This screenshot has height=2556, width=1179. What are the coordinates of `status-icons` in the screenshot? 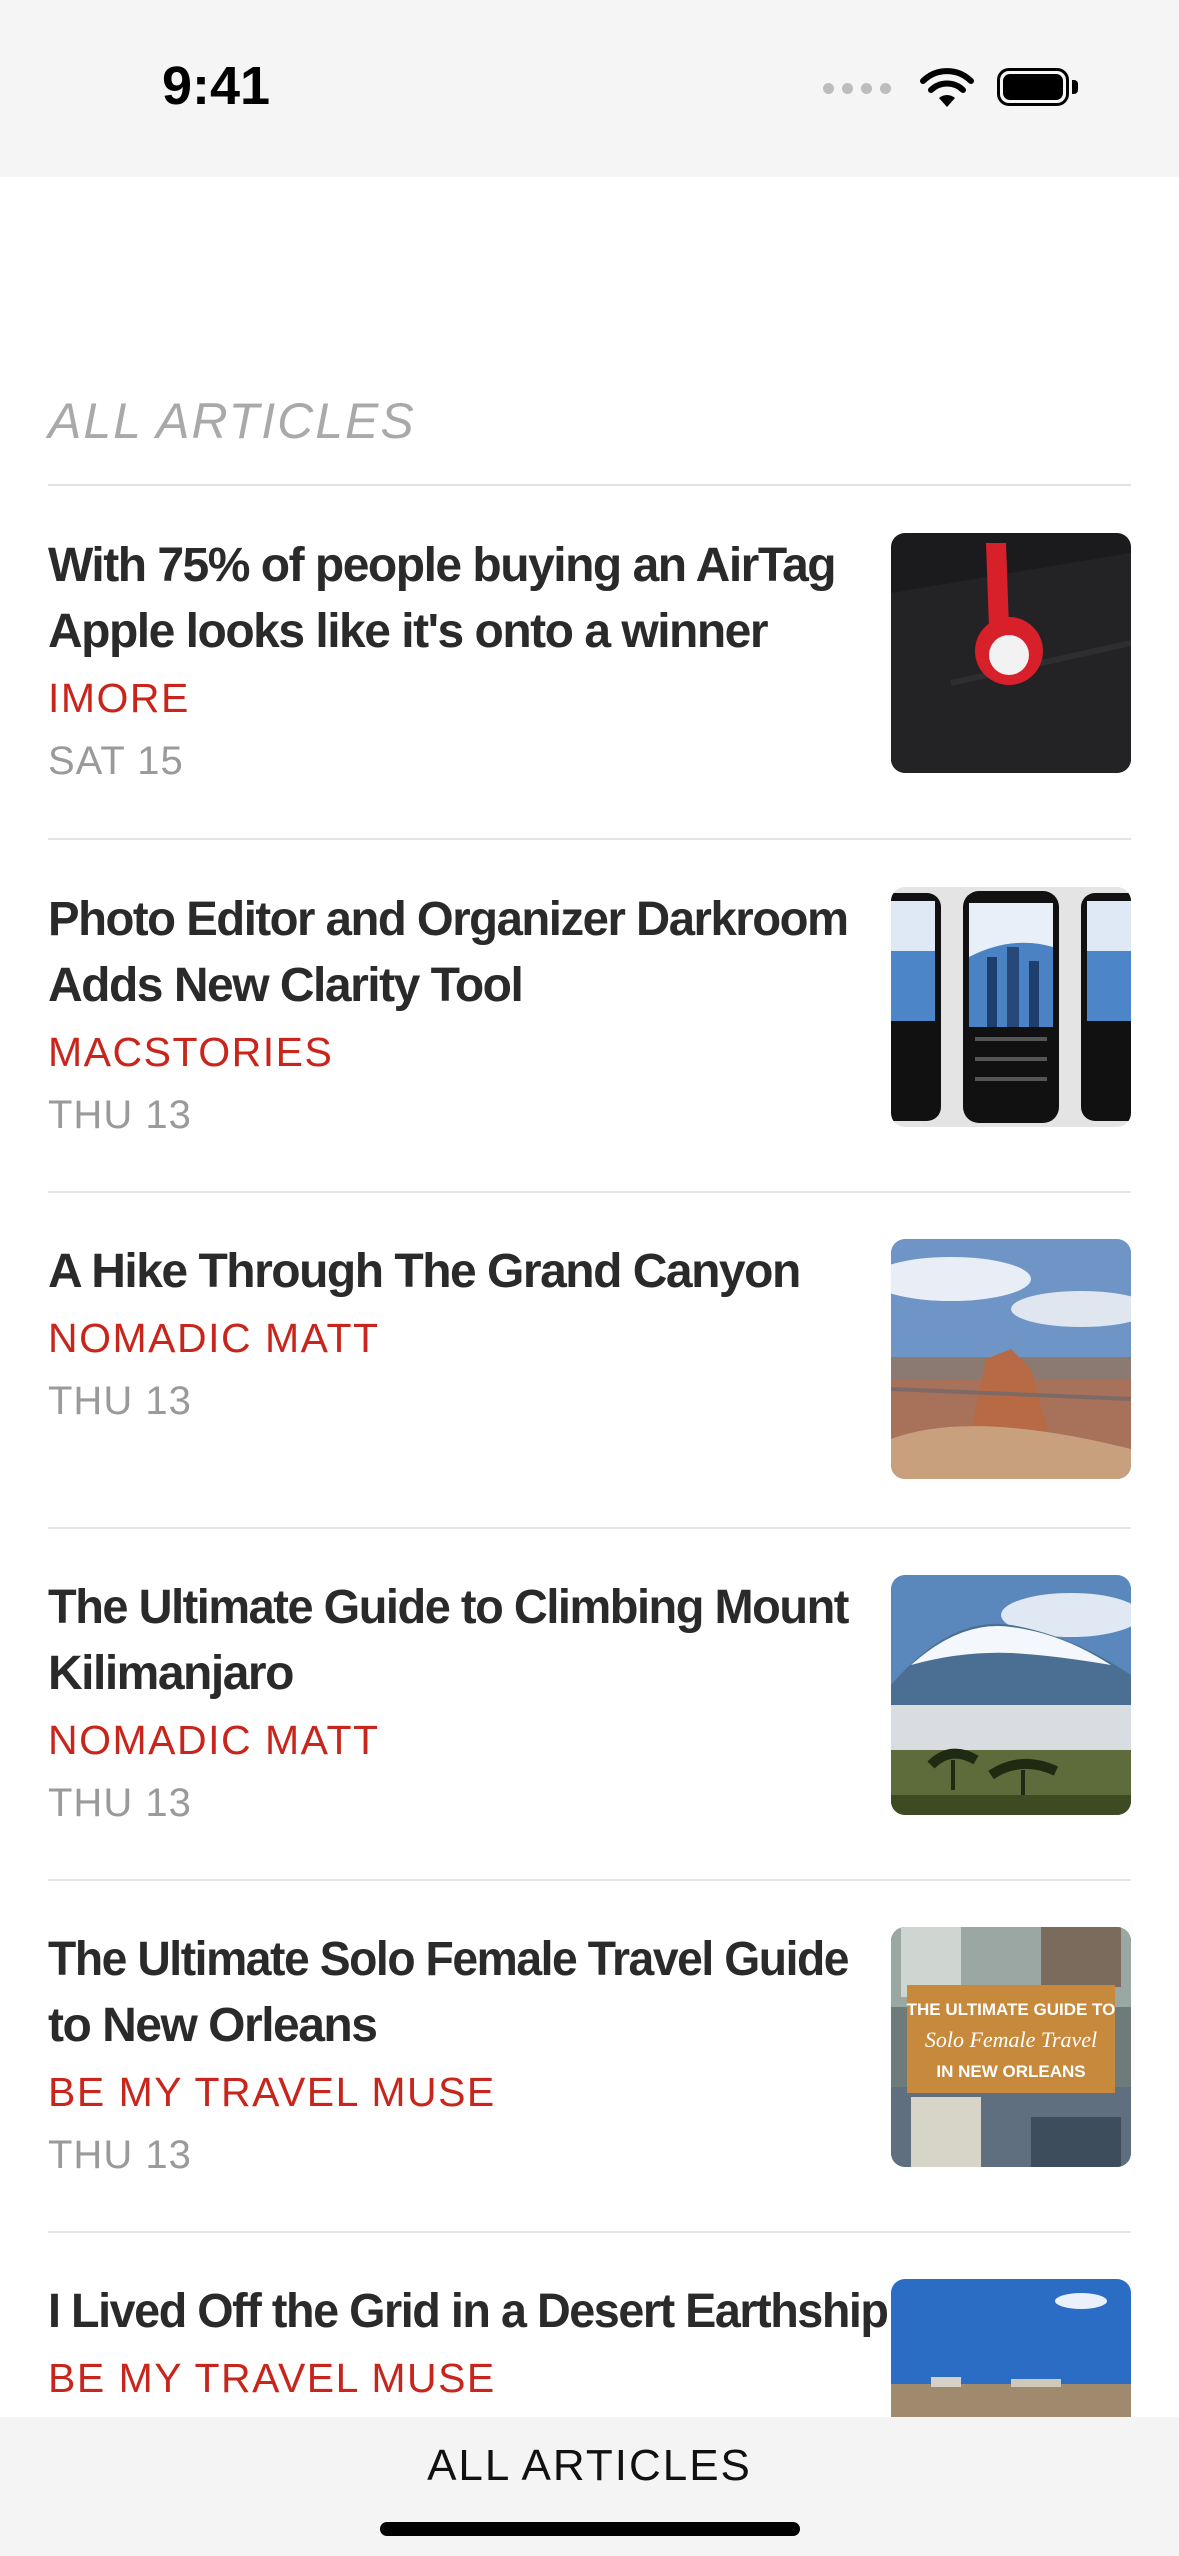 It's located at (951, 88).